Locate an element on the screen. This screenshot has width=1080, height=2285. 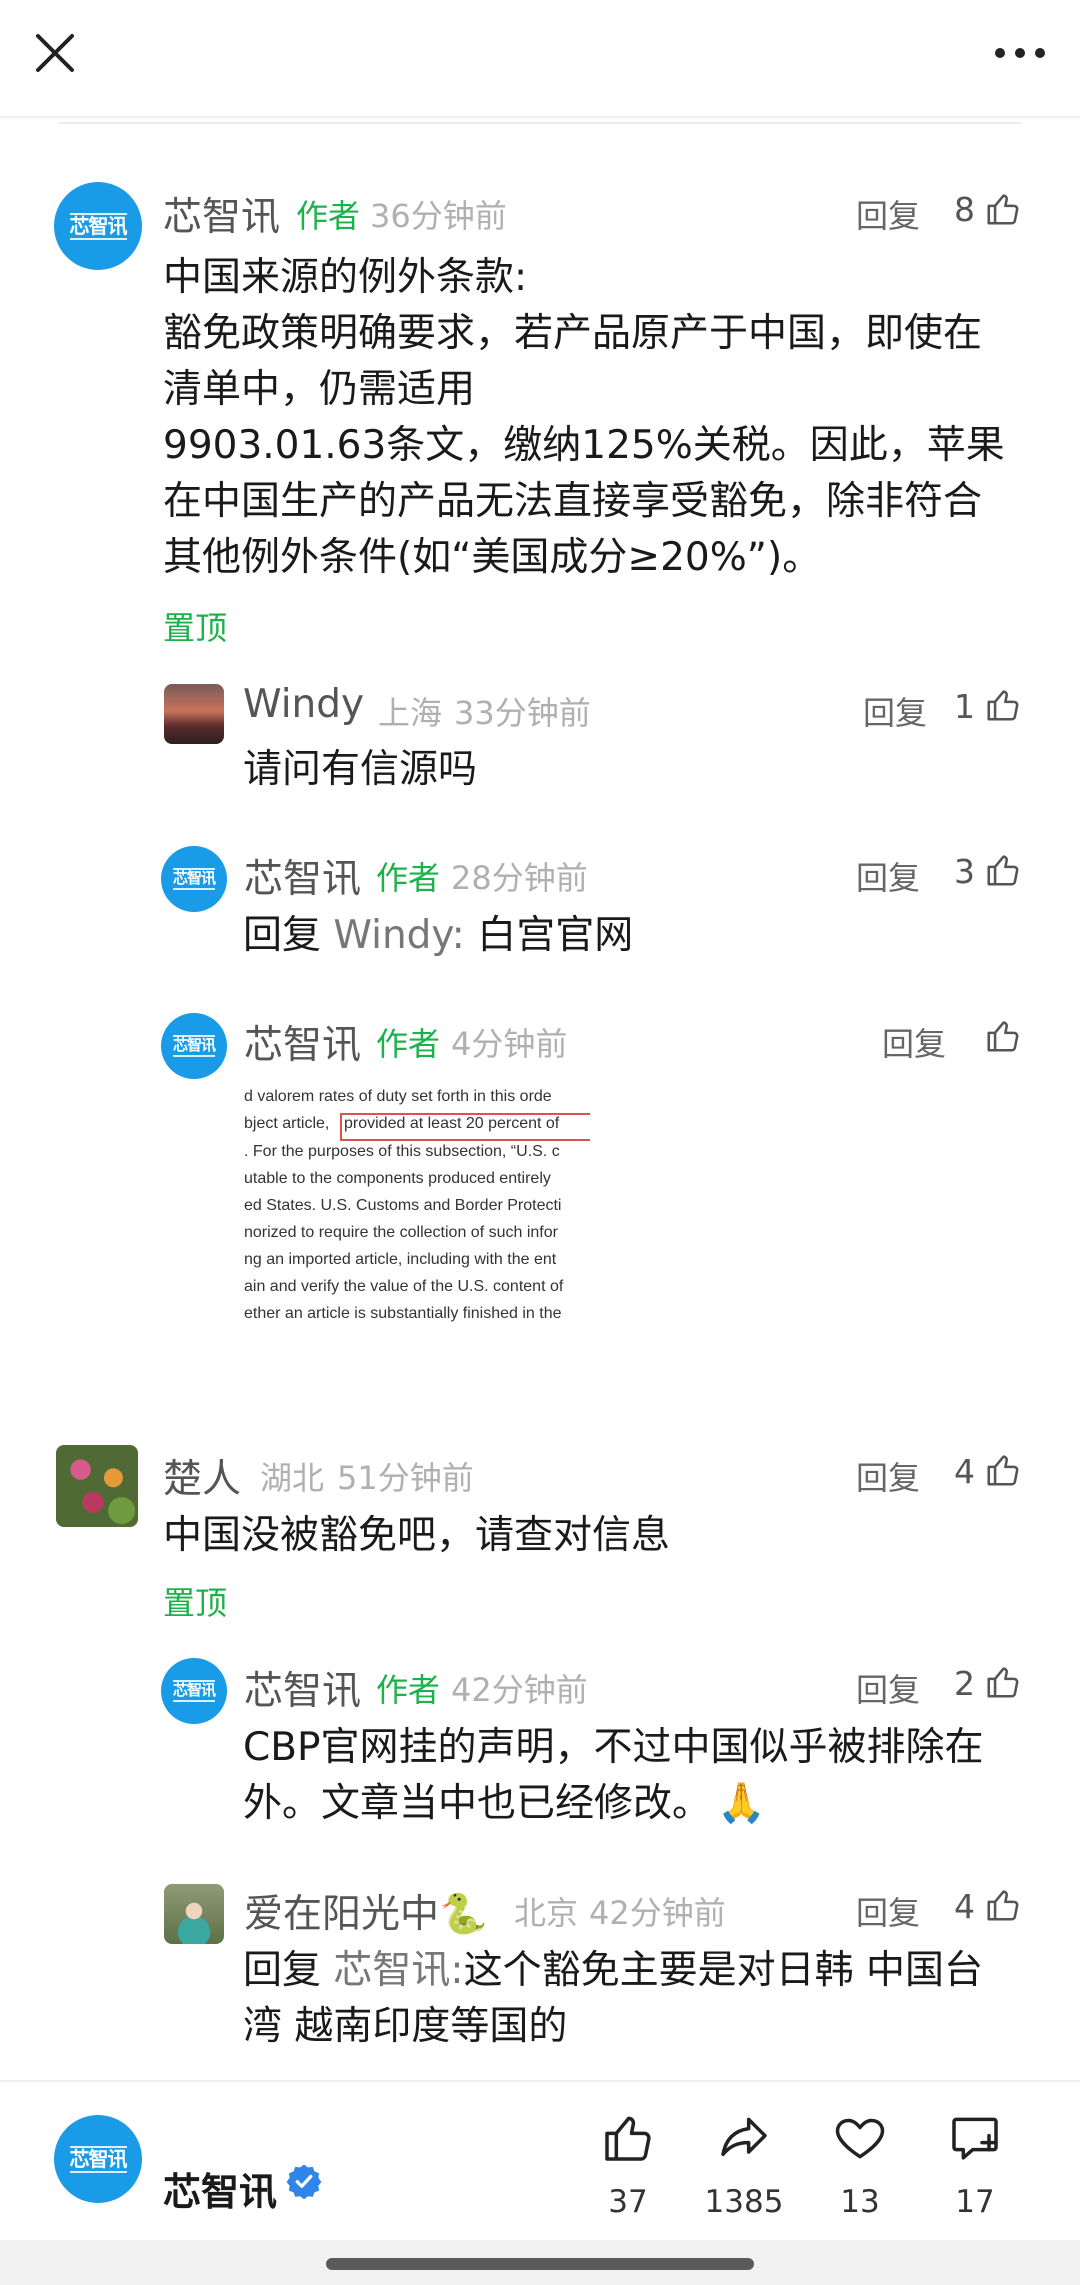
commenter-name: 楚人 is located at coordinates (202, 1476).